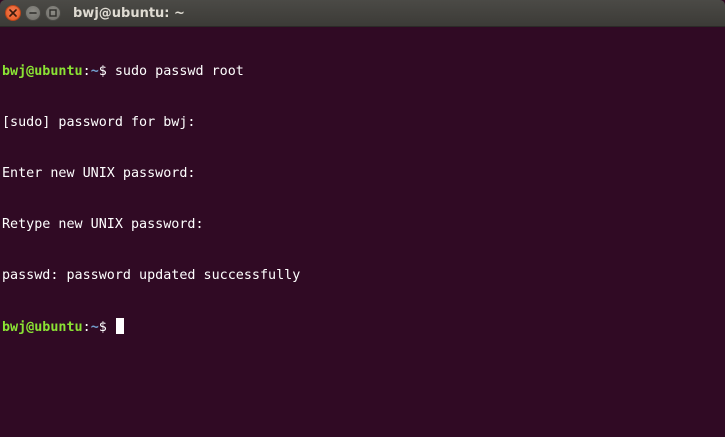  What do you see at coordinates (179, 71) in the screenshot?
I see `command-text: sudo passwd root` at bounding box center [179, 71].